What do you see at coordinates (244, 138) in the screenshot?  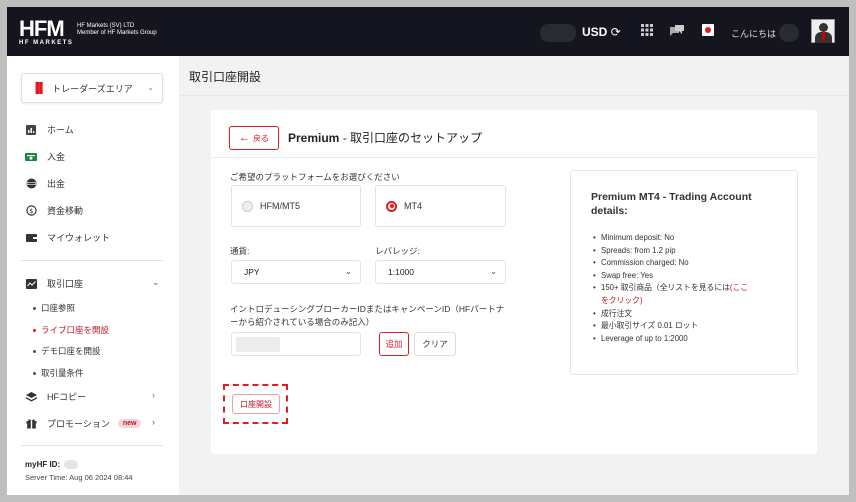 I see `arrow-left-icon: ←` at bounding box center [244, 138].